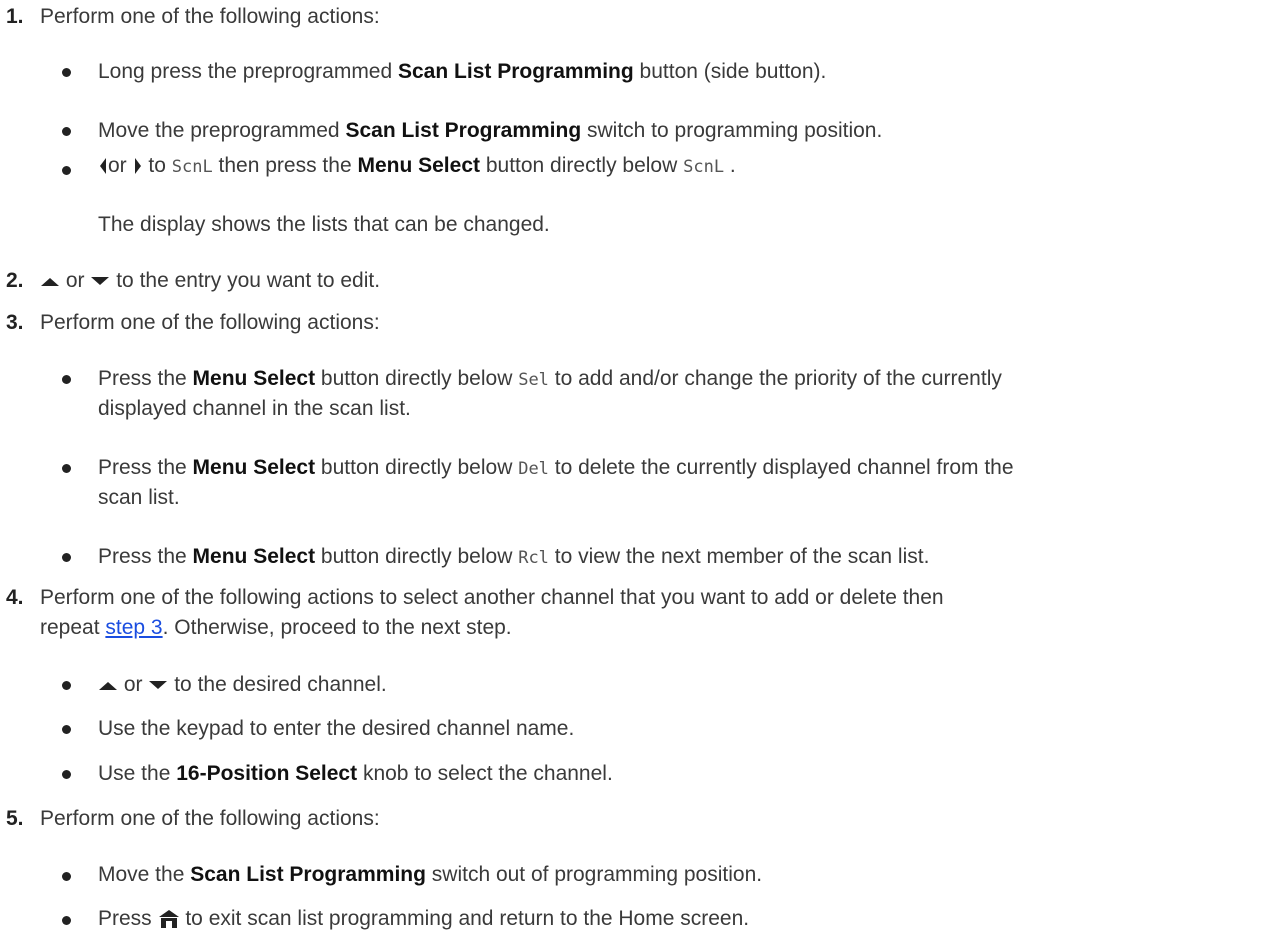 This screenshot has width=1268, height=932. What do you see at coordinates (15, 322) in the screenshot?
I see `step-number: 3.` at bounding box center [15, 322].